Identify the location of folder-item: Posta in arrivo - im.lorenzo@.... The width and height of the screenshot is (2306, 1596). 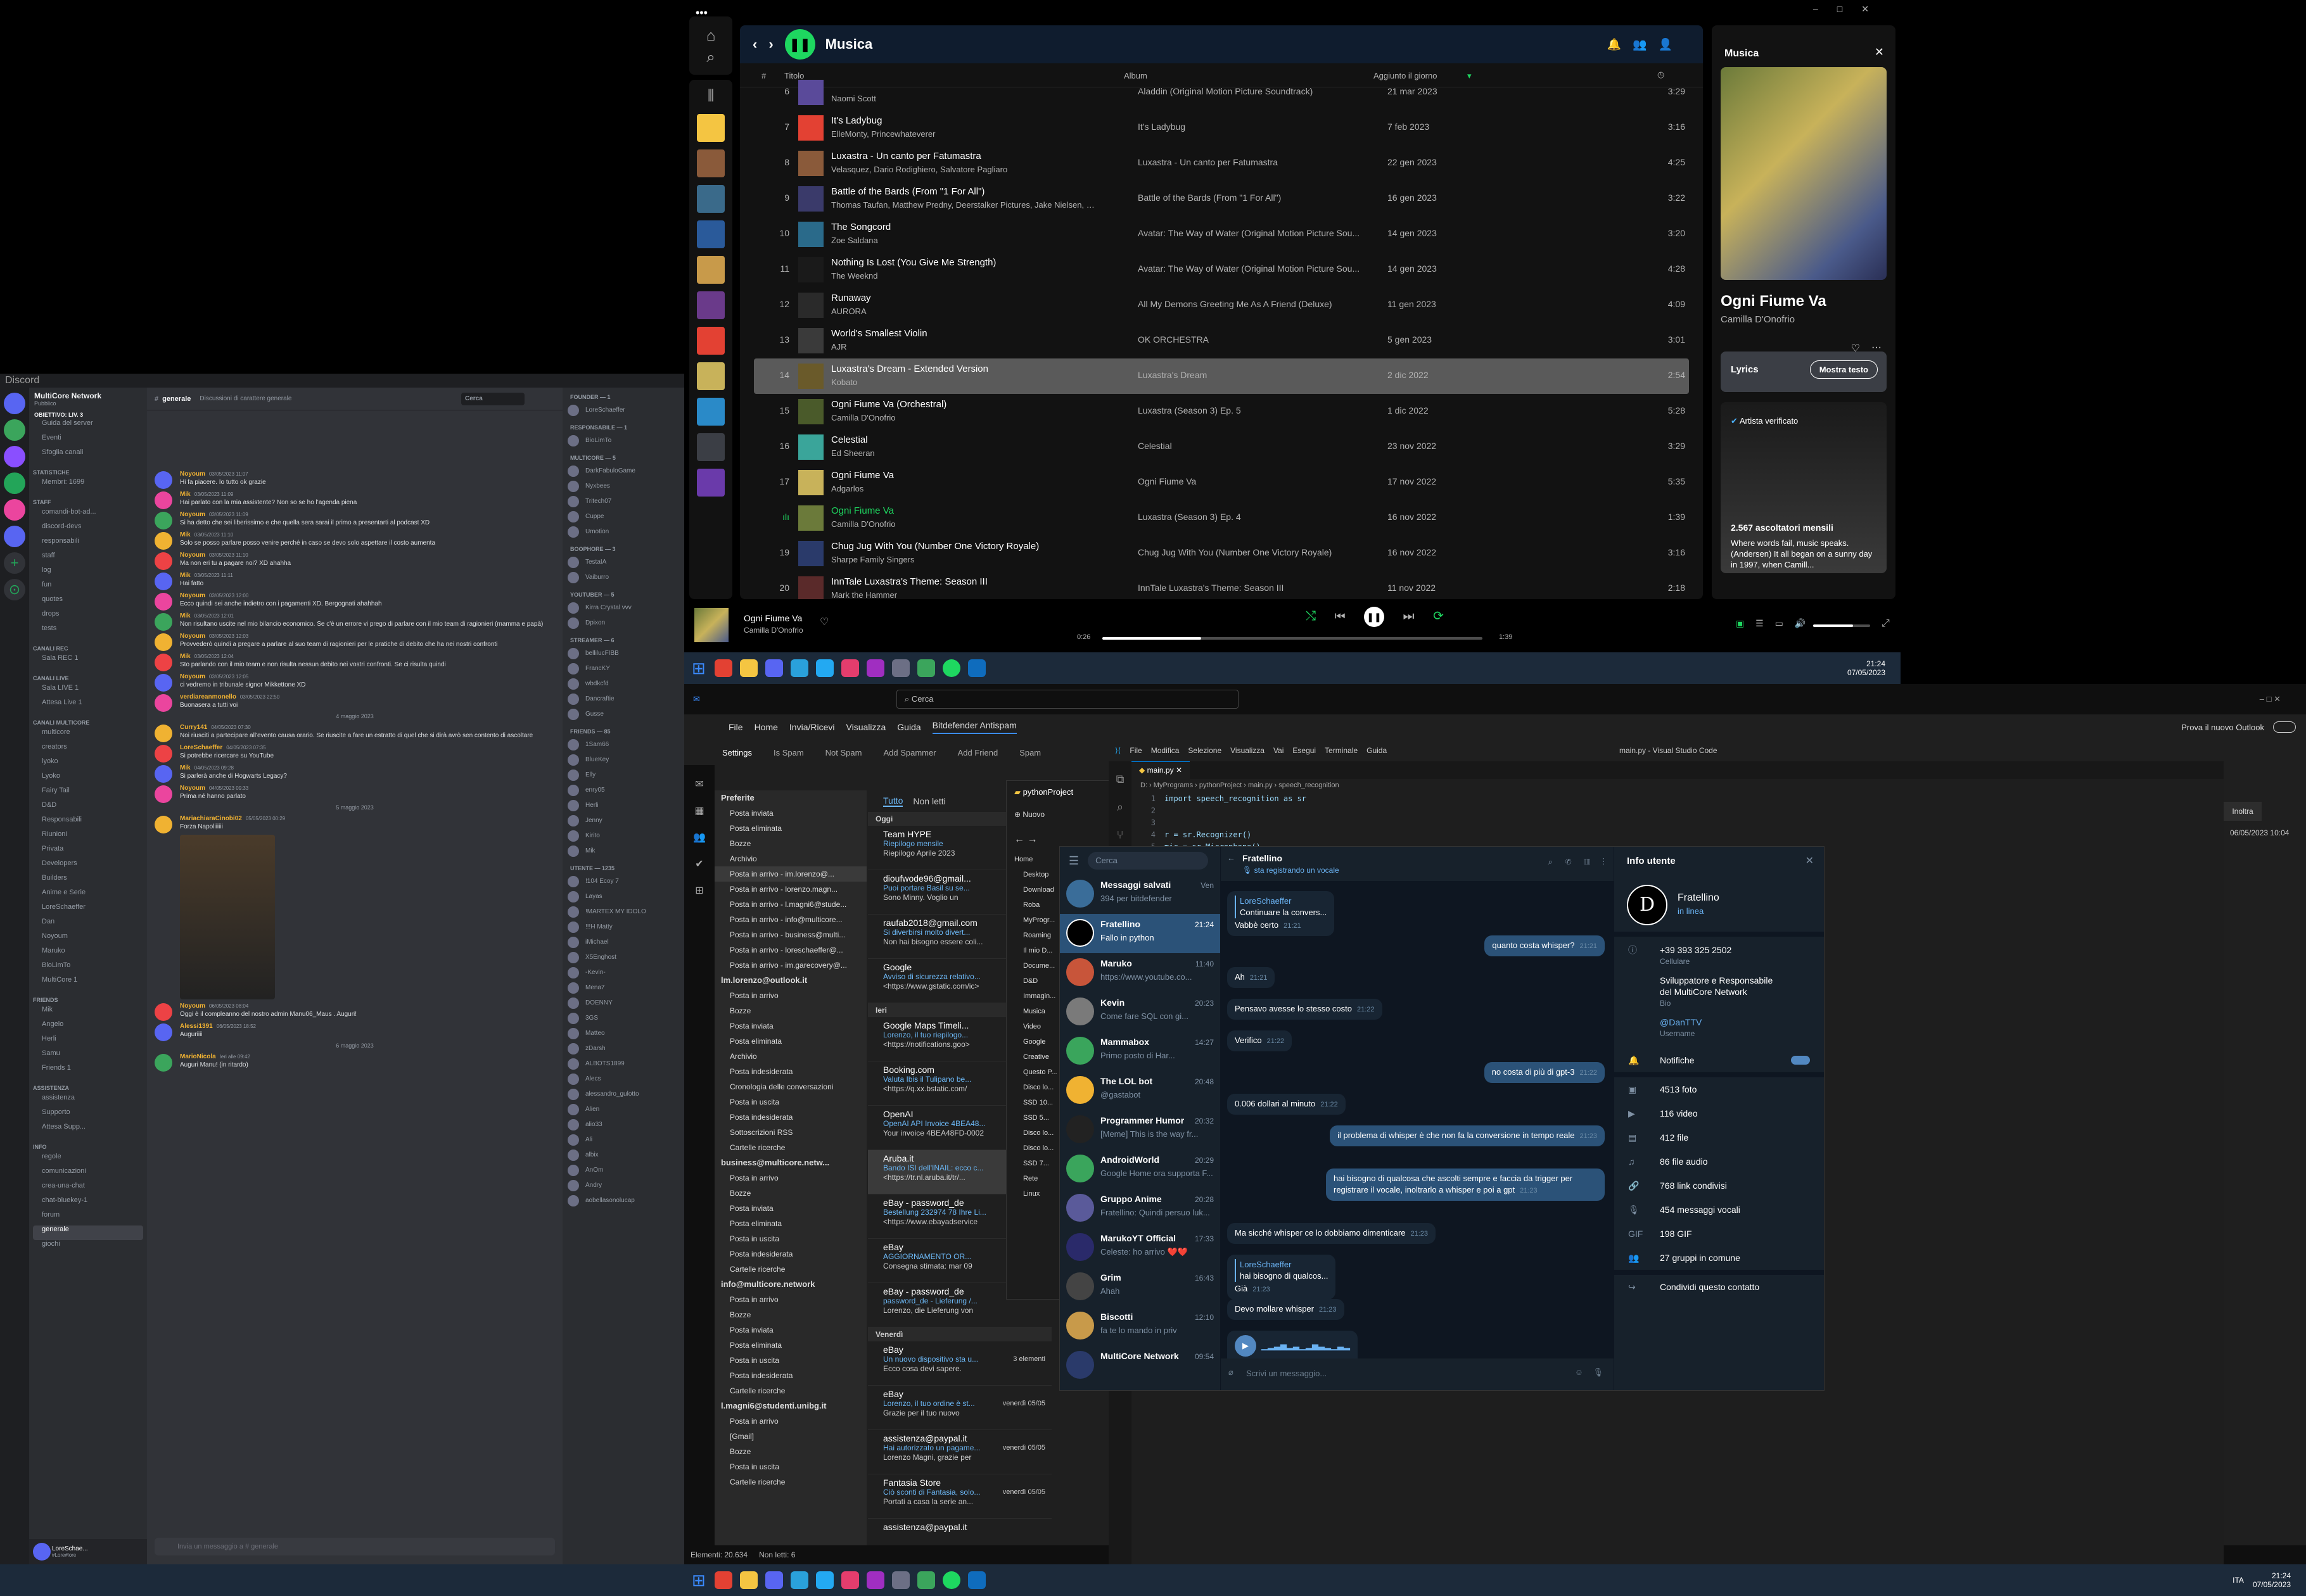
(791, 874).